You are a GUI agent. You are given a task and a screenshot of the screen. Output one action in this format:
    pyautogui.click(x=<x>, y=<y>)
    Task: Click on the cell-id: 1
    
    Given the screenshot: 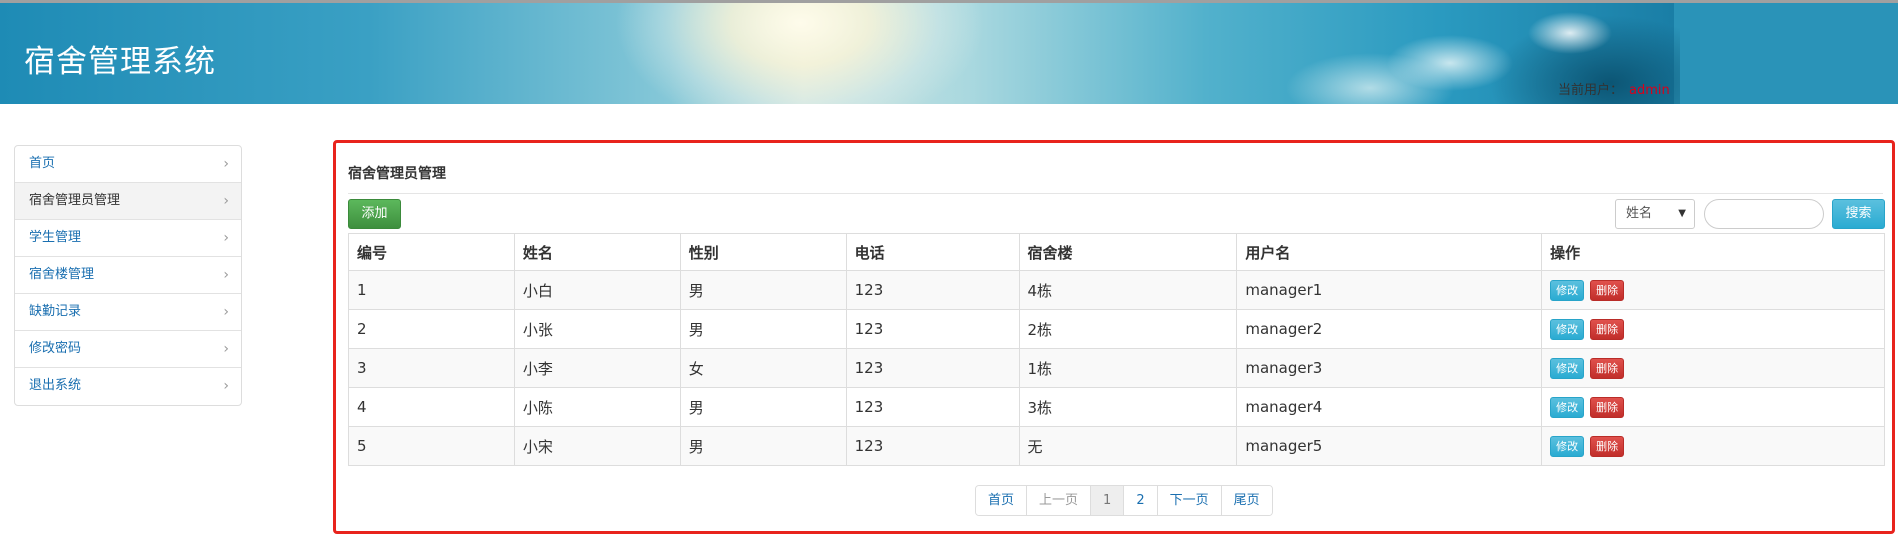 What is the action you would take?
    pyautogui.click(x=431, y=290)
    